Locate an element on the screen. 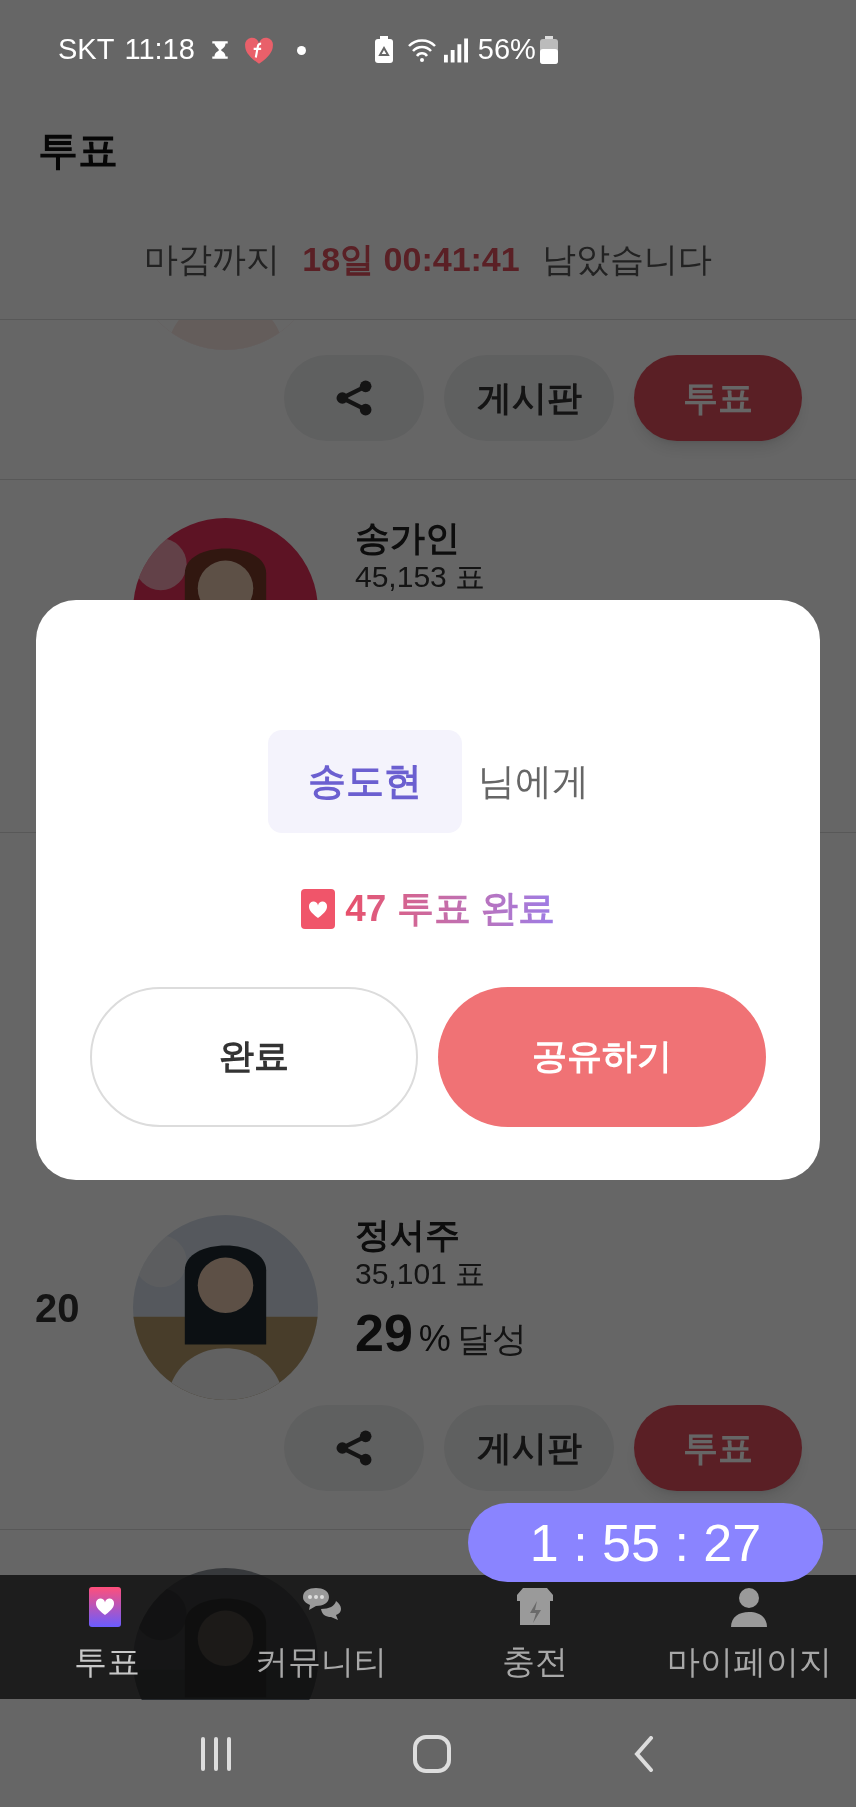 The width and height of the screenshot is (856, 1807). vote-count: 35,101 표 is located at coordinates (421, 1274).